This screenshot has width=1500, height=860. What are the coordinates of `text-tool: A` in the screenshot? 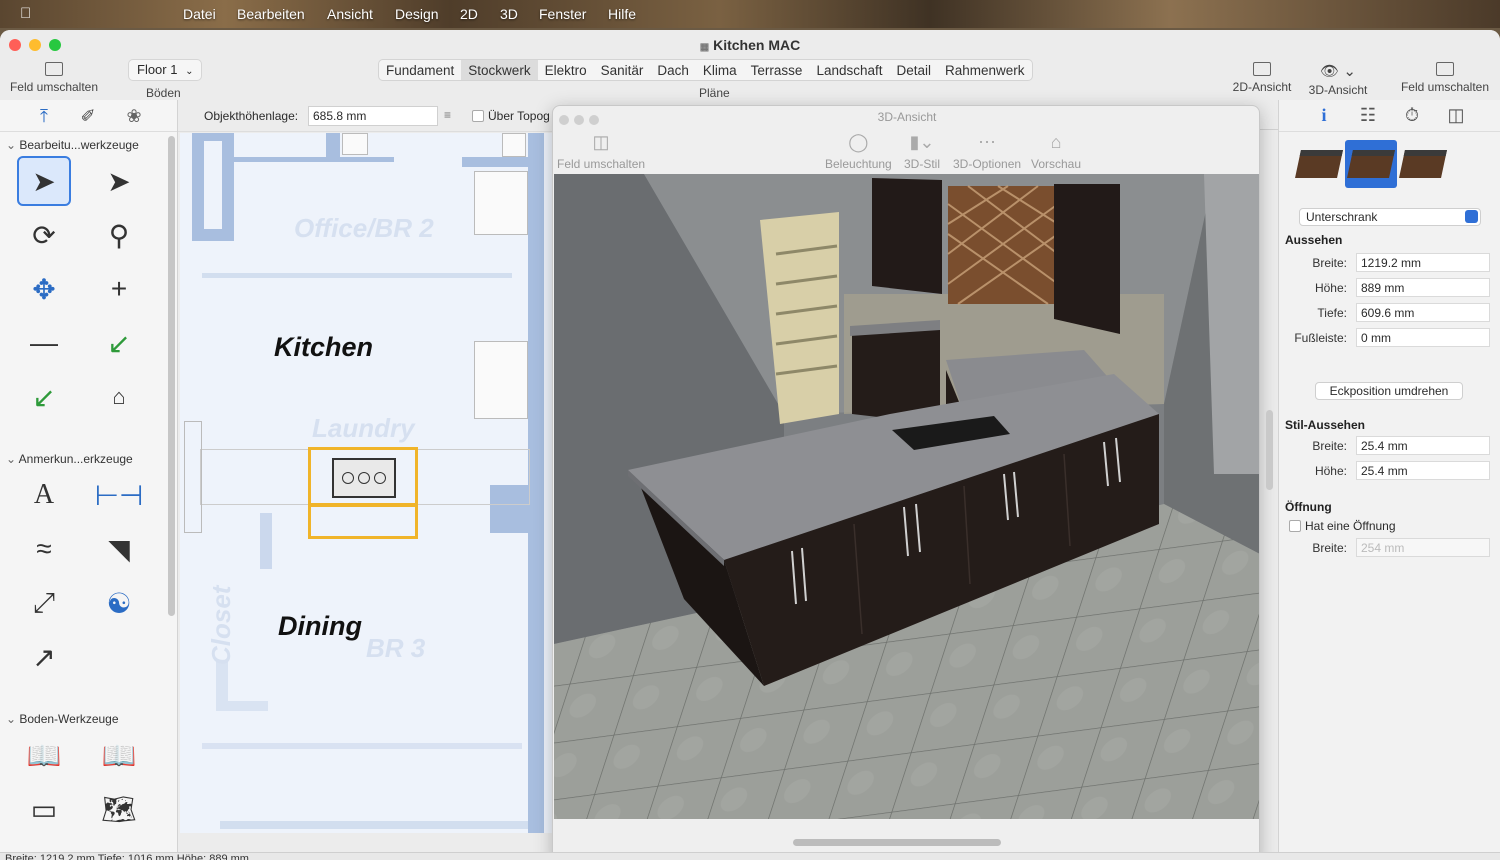 It's located at (44, 495).